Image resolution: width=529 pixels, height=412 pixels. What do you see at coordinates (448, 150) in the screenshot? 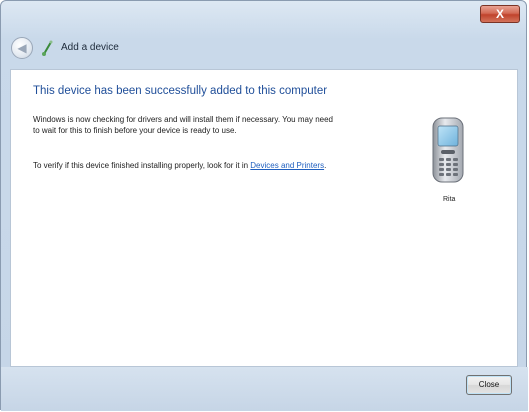
I see `mobile-phone-icon` at bounding box center [448, 150].